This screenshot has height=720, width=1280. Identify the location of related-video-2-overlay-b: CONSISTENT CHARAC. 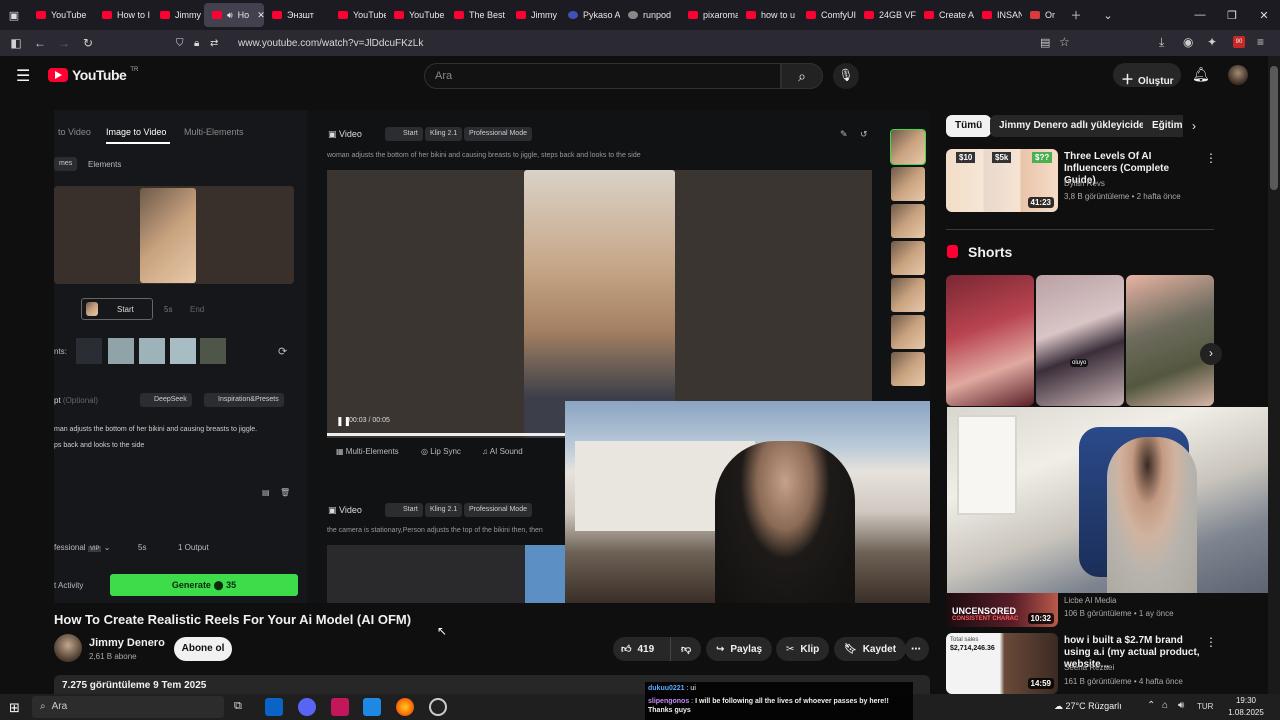
(985, 619).